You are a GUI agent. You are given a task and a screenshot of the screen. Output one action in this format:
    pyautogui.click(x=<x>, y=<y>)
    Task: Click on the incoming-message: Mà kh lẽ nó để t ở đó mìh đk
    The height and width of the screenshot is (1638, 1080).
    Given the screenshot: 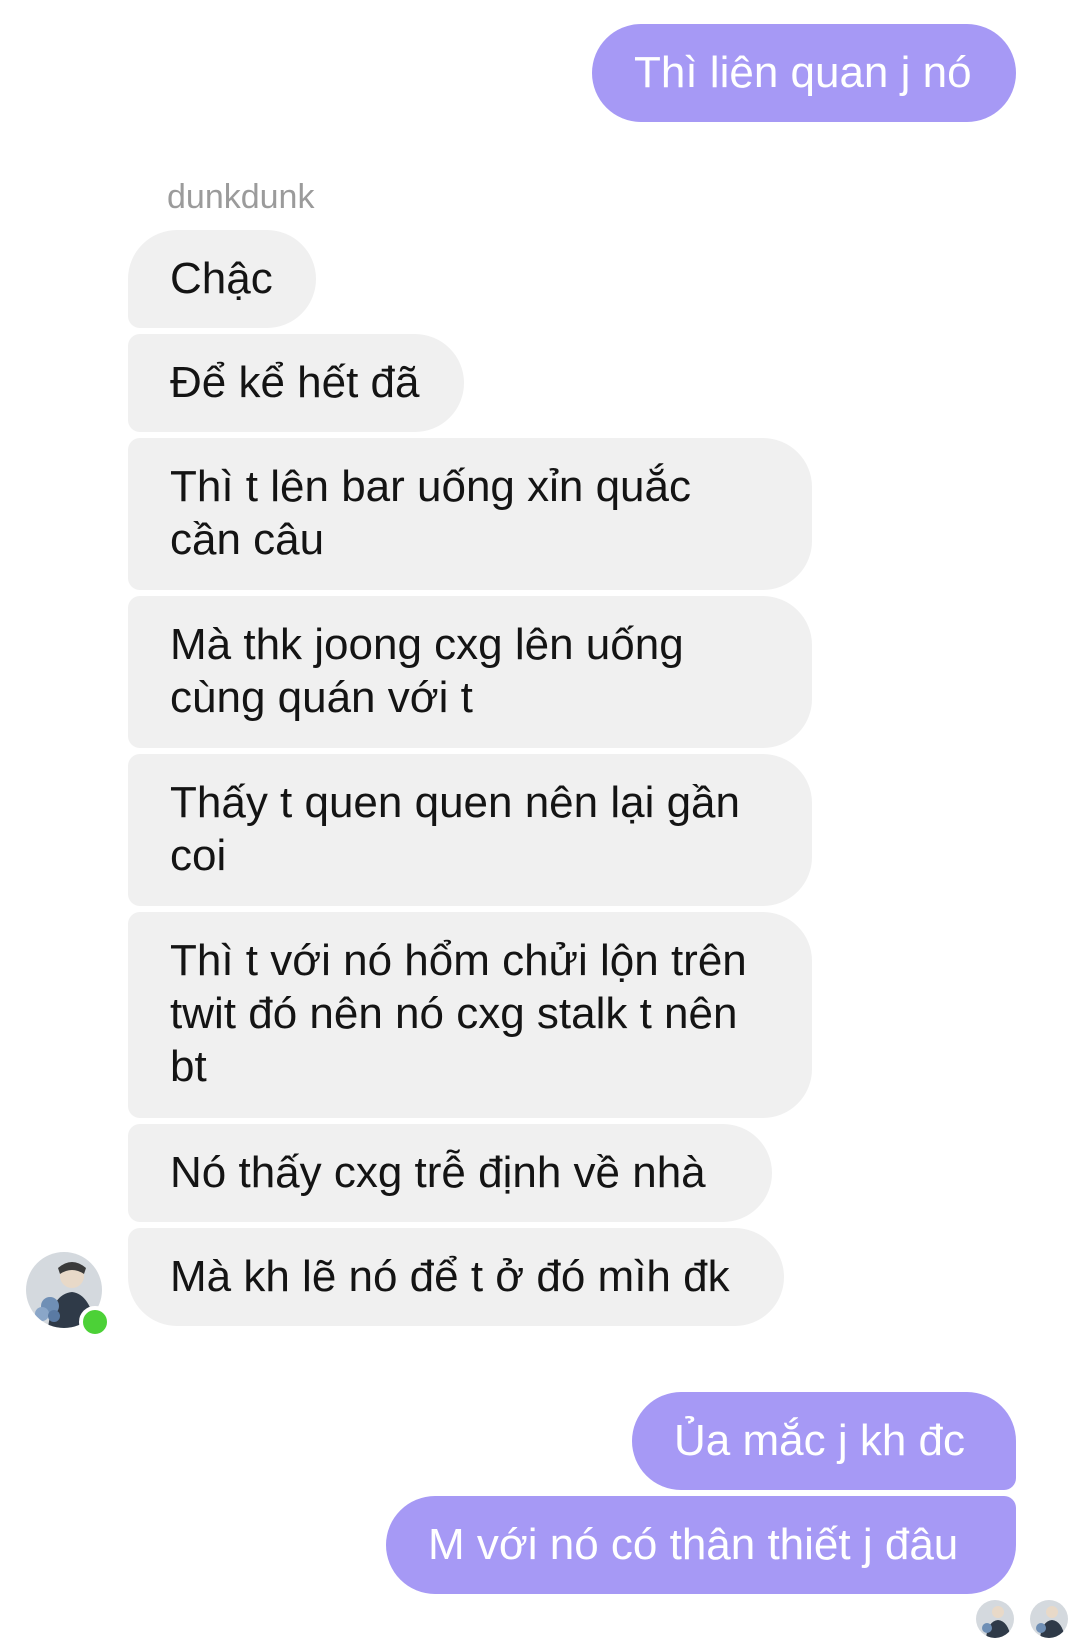 What is the action you would take?
    pyautogui.click(x=456, y=1277)
    